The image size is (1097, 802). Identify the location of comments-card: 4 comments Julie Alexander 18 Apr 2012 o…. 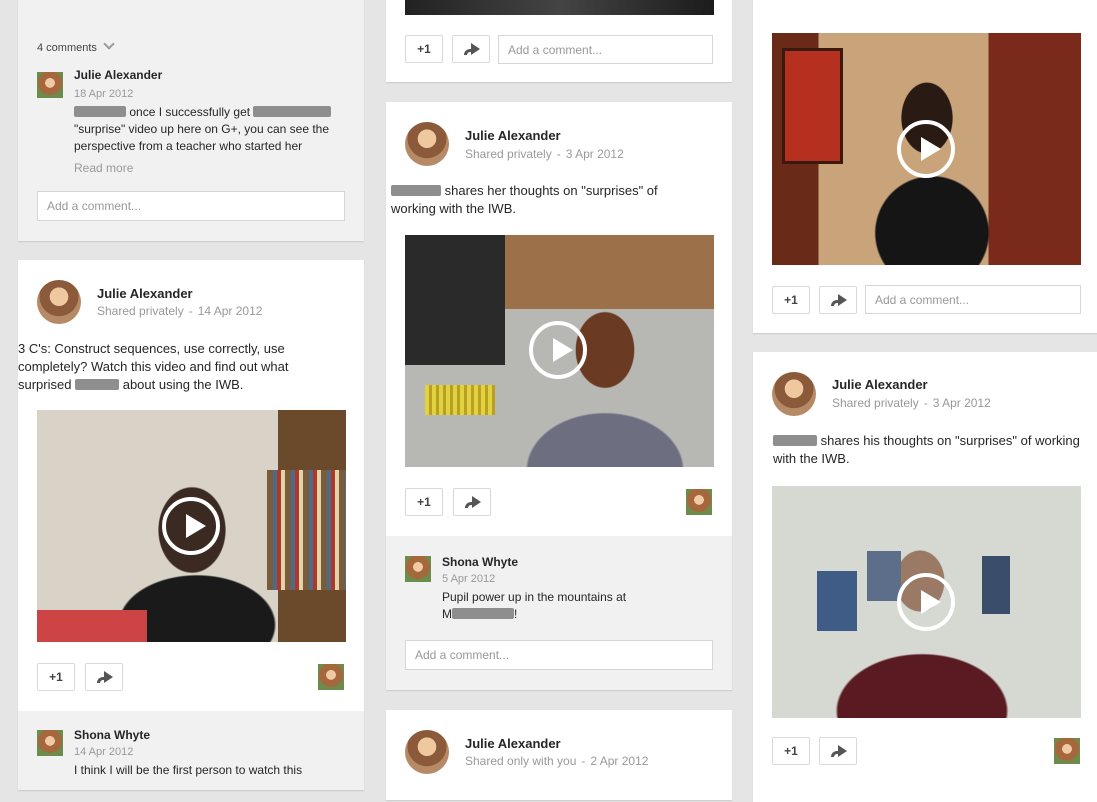
(191, 120).